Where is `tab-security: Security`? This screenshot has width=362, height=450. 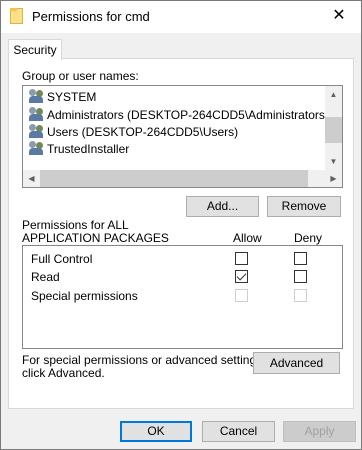
tab-security: Security is located at coordinates (35, 49).